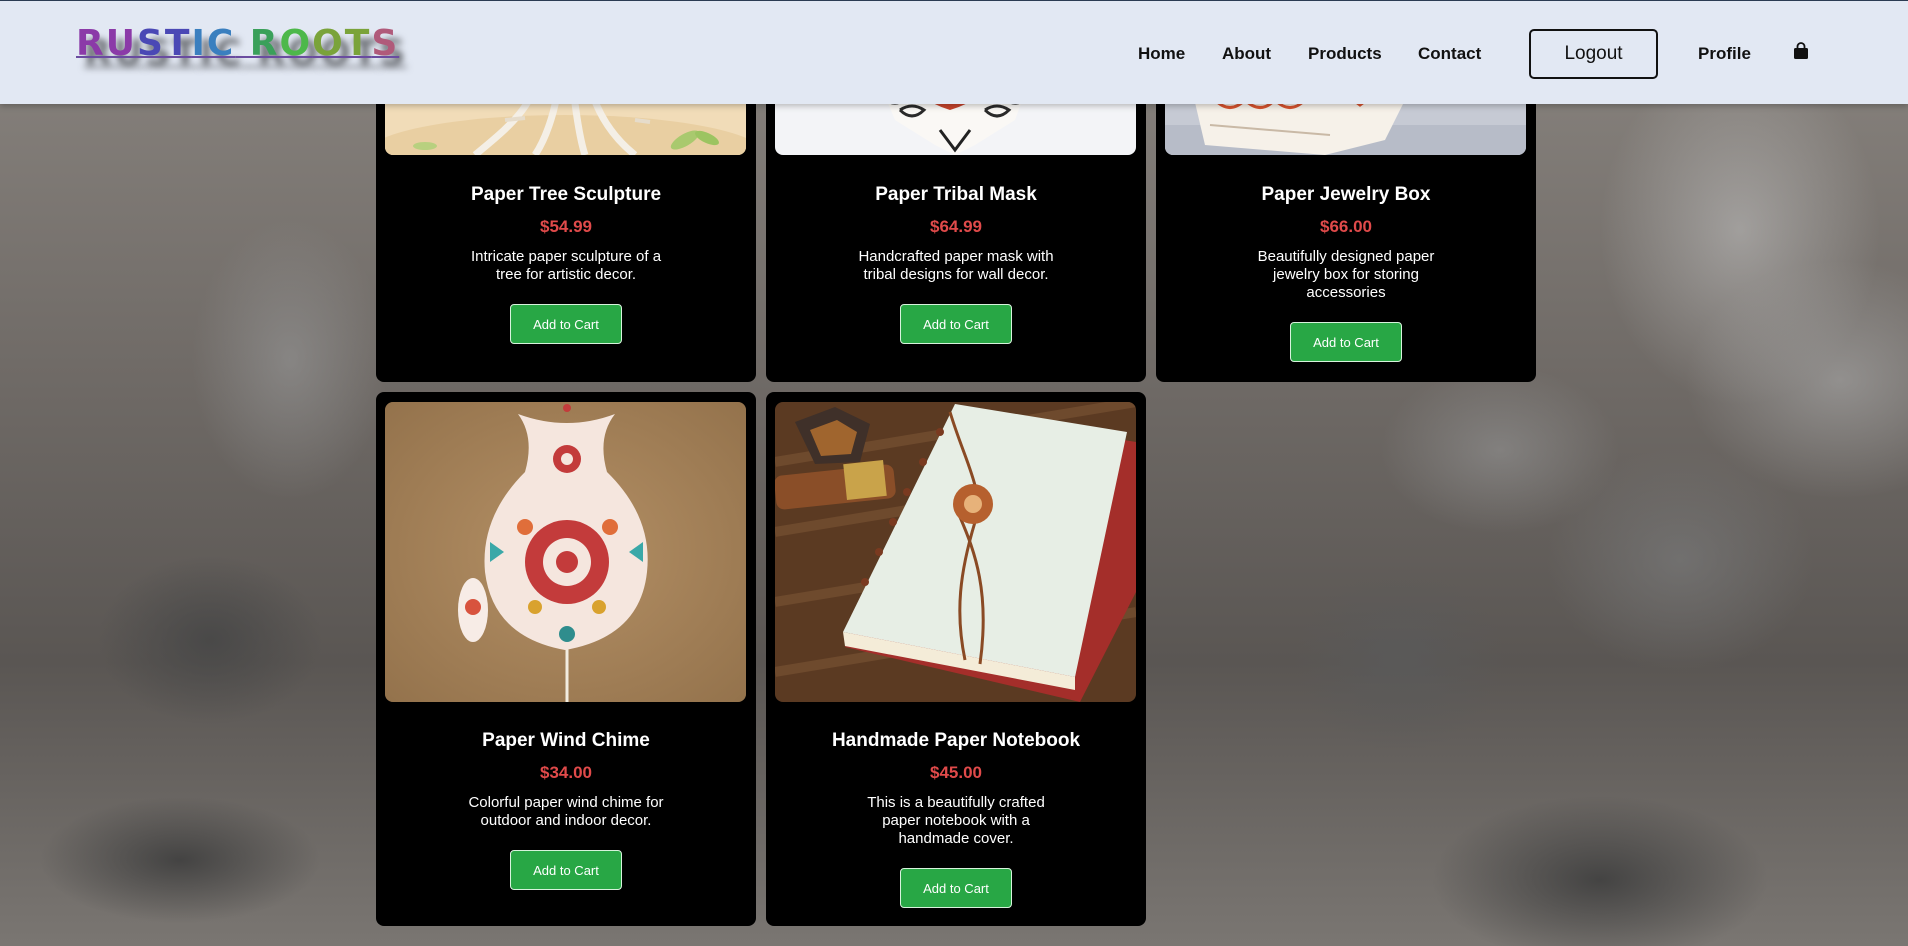 This screenshot has width=1908, height=946. I want to click on nav-contact: Contact, so click(1449, 54).